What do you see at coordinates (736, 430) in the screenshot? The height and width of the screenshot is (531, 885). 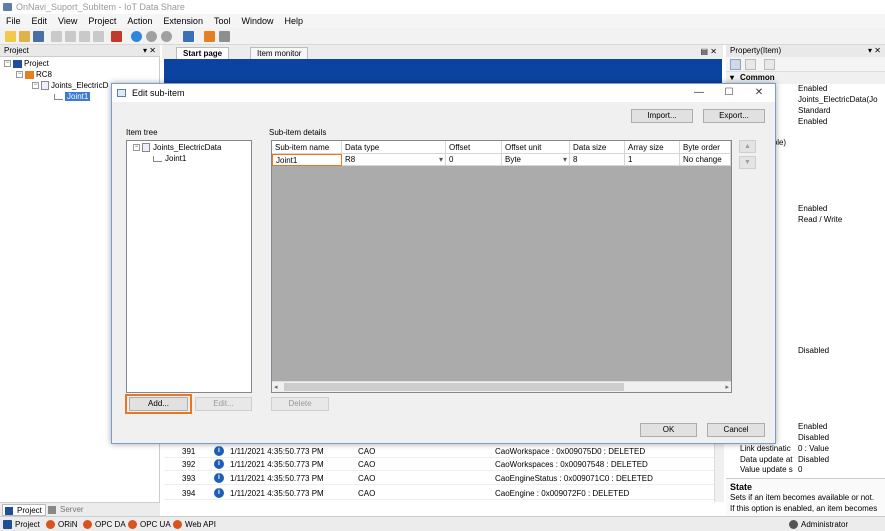 I see `cancel-button: Cancel` at bounding box center [736, 430].